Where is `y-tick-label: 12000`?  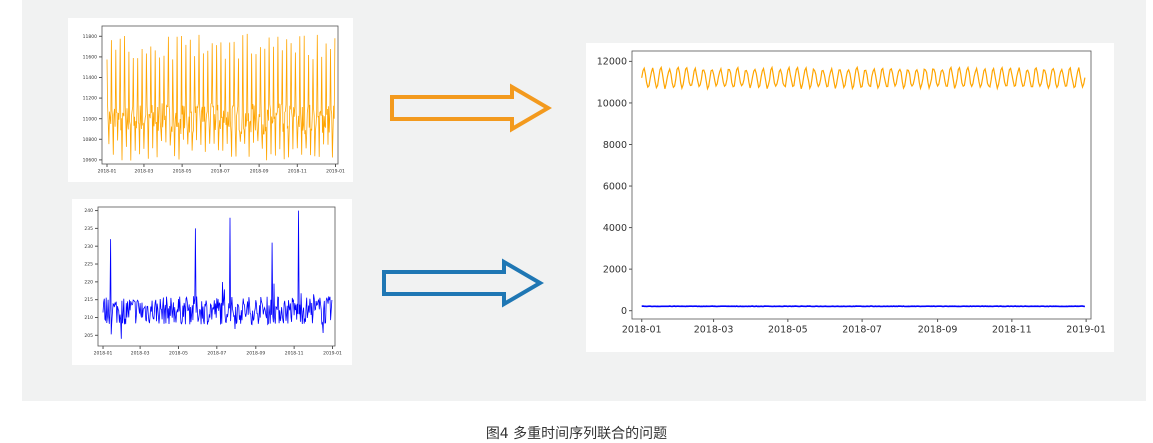
y-tick-label: 12000 is located at coordinates (612, 62).